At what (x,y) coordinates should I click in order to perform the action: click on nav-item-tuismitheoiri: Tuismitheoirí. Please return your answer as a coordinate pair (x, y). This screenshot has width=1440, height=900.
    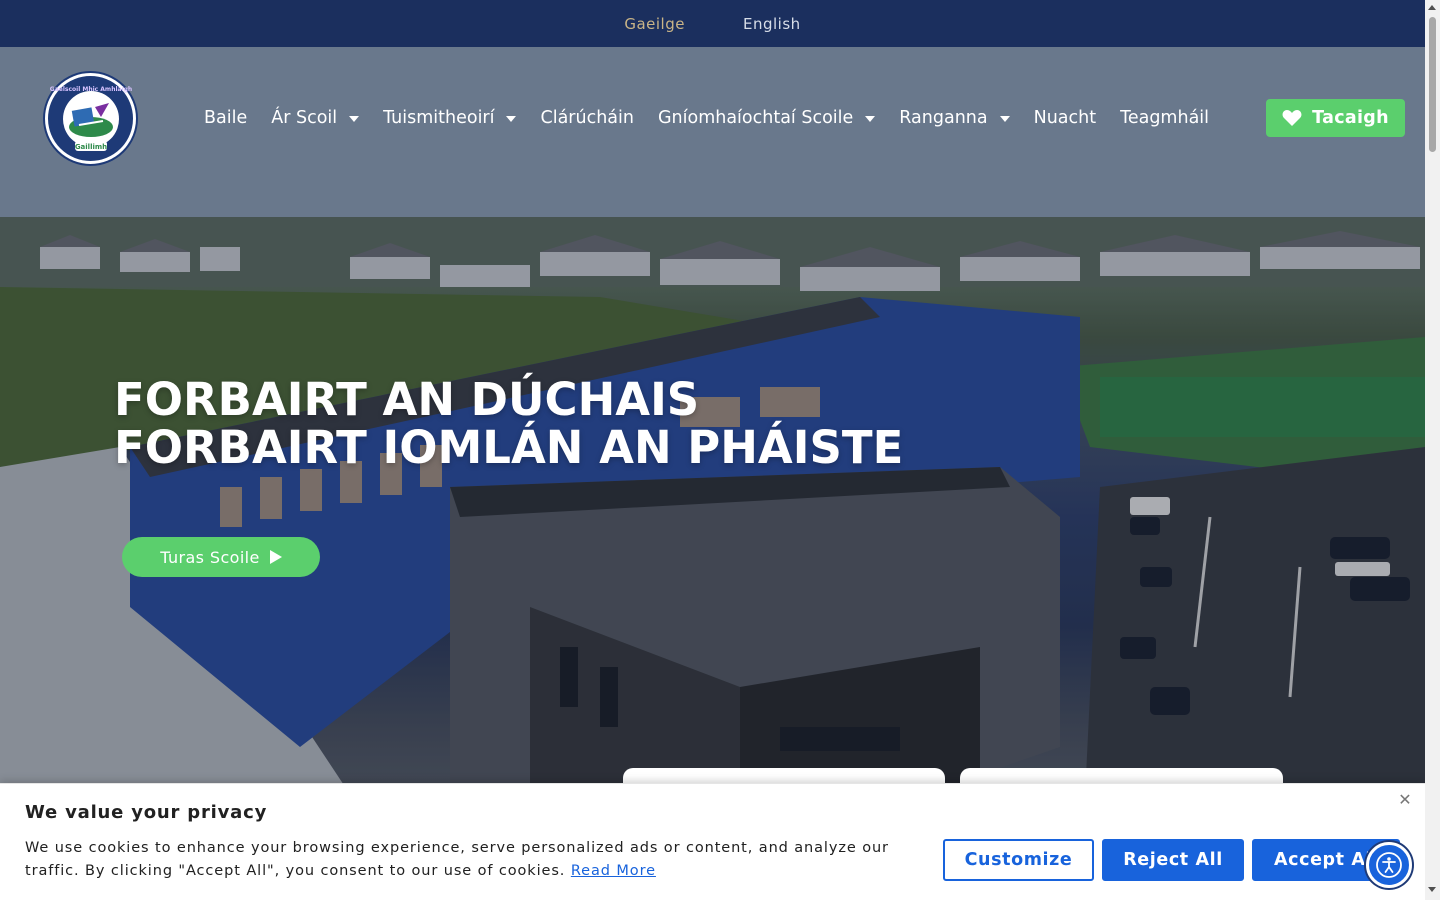
    Looking at the image, I should click on (450, 118).